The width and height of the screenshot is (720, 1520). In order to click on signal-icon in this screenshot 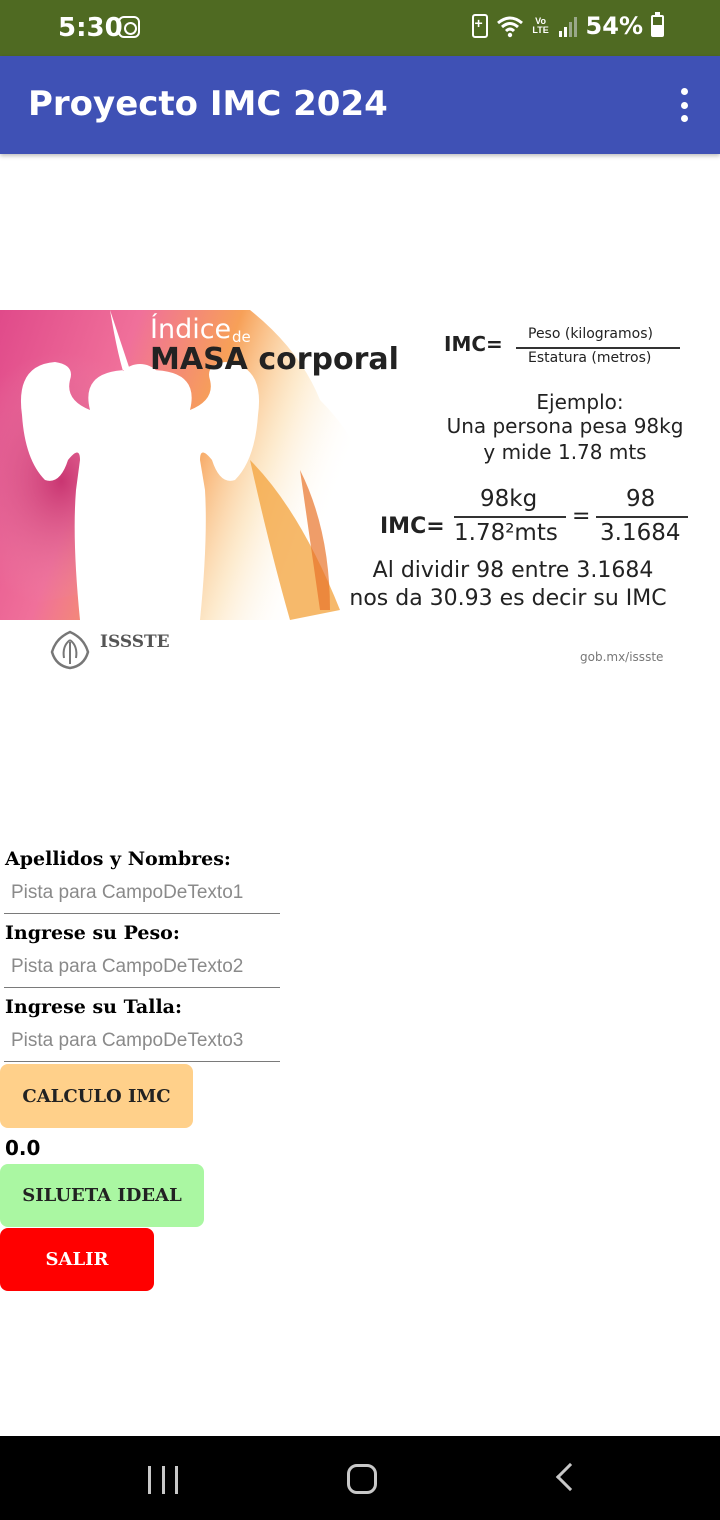, I will do `click(567, 27)`.